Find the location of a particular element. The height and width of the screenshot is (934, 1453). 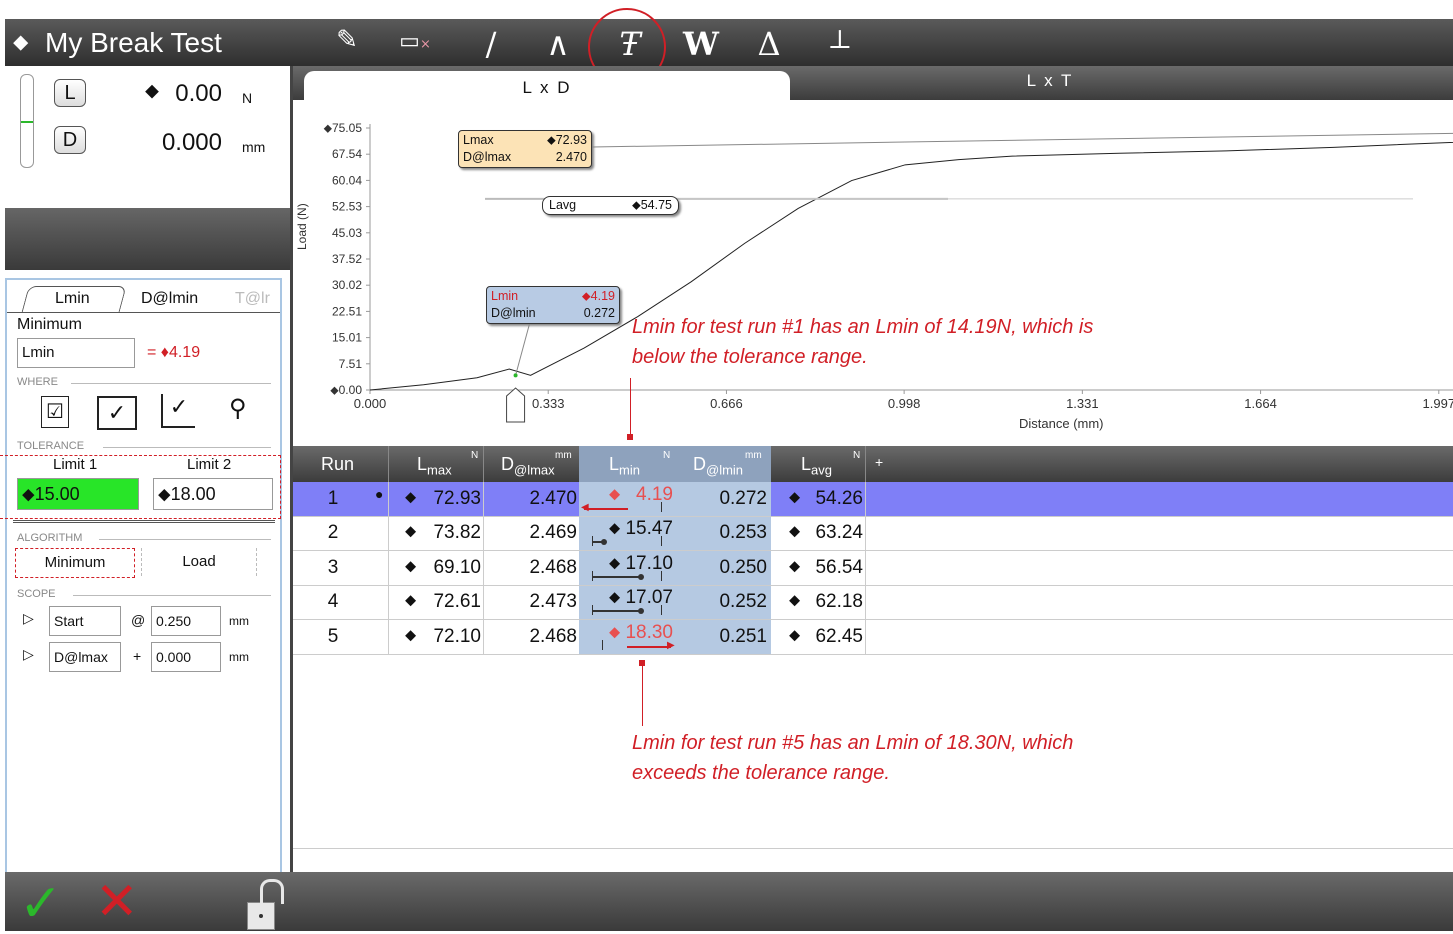

y-tick-label: 60.04 is located at coordinates (347, 180).